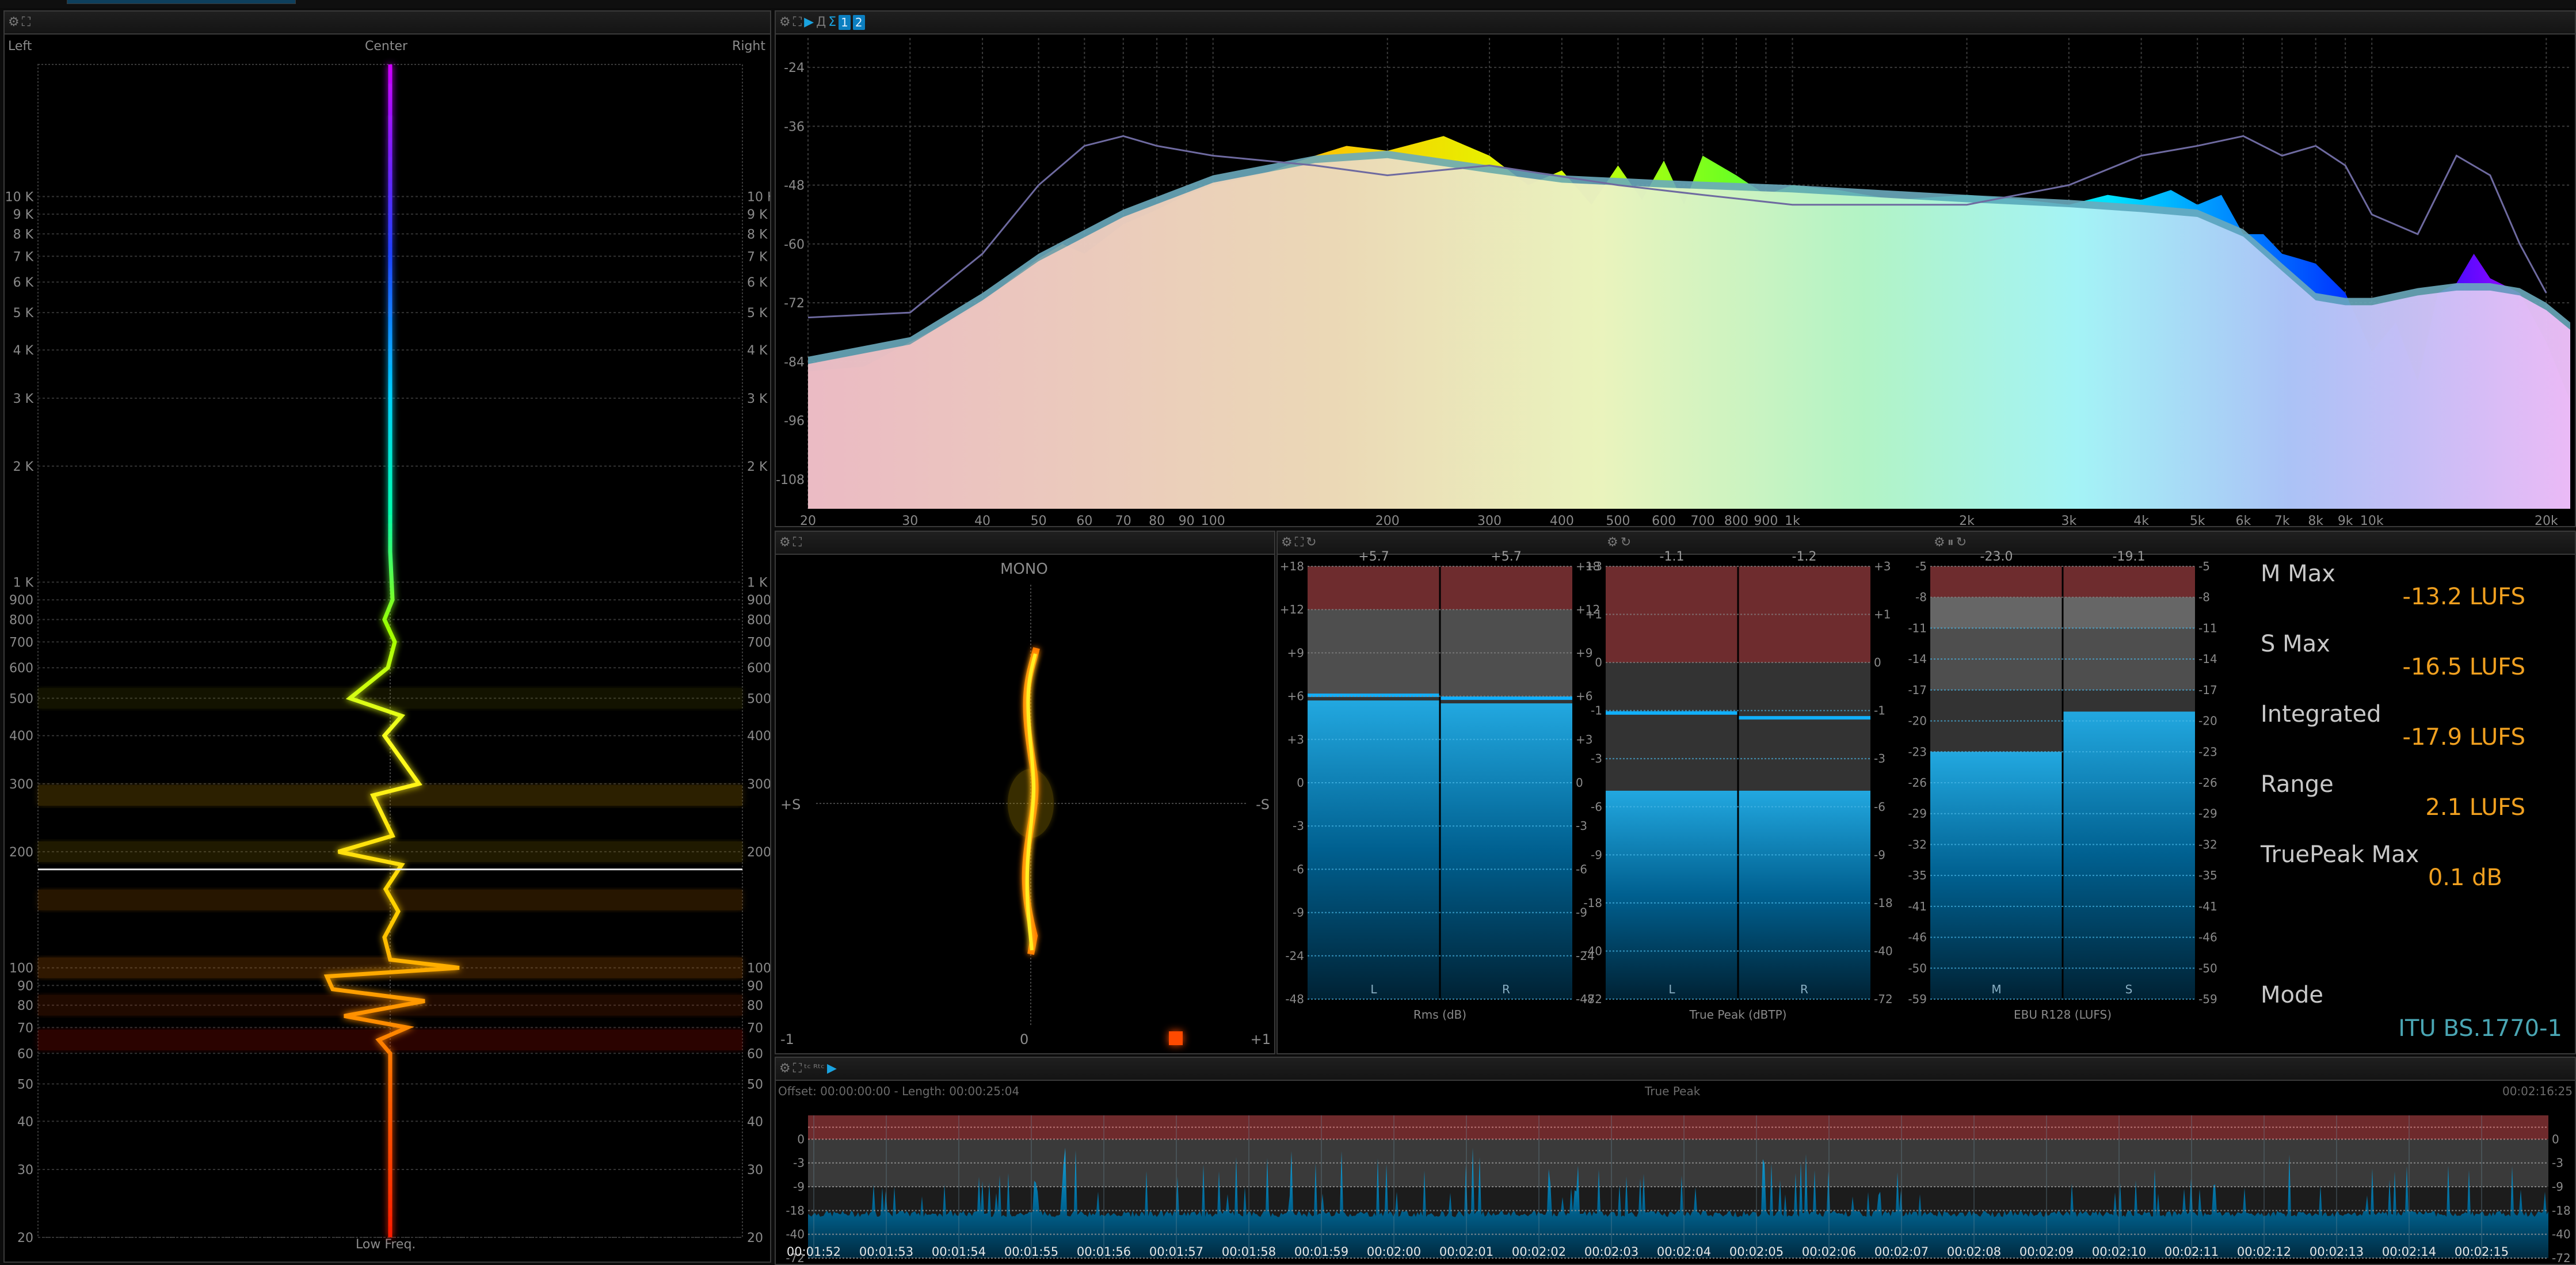  I want to click on freq-tick-right: 8 K, so click(757, 234).